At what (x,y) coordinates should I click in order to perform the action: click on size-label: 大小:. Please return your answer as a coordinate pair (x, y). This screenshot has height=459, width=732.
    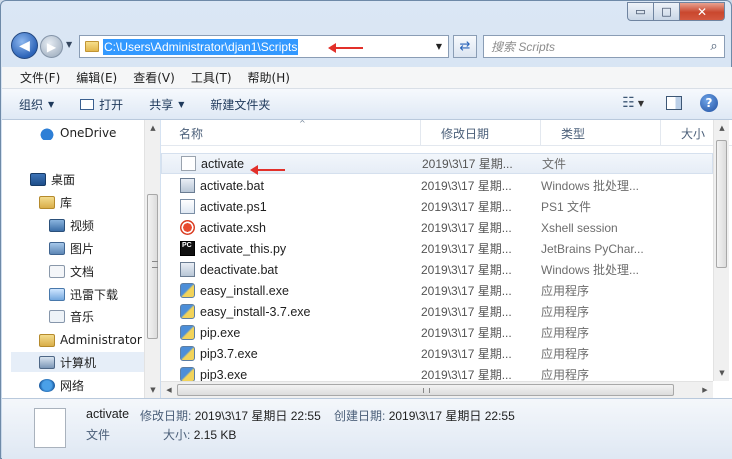
    Looking at the image, I should click on (177, 435).